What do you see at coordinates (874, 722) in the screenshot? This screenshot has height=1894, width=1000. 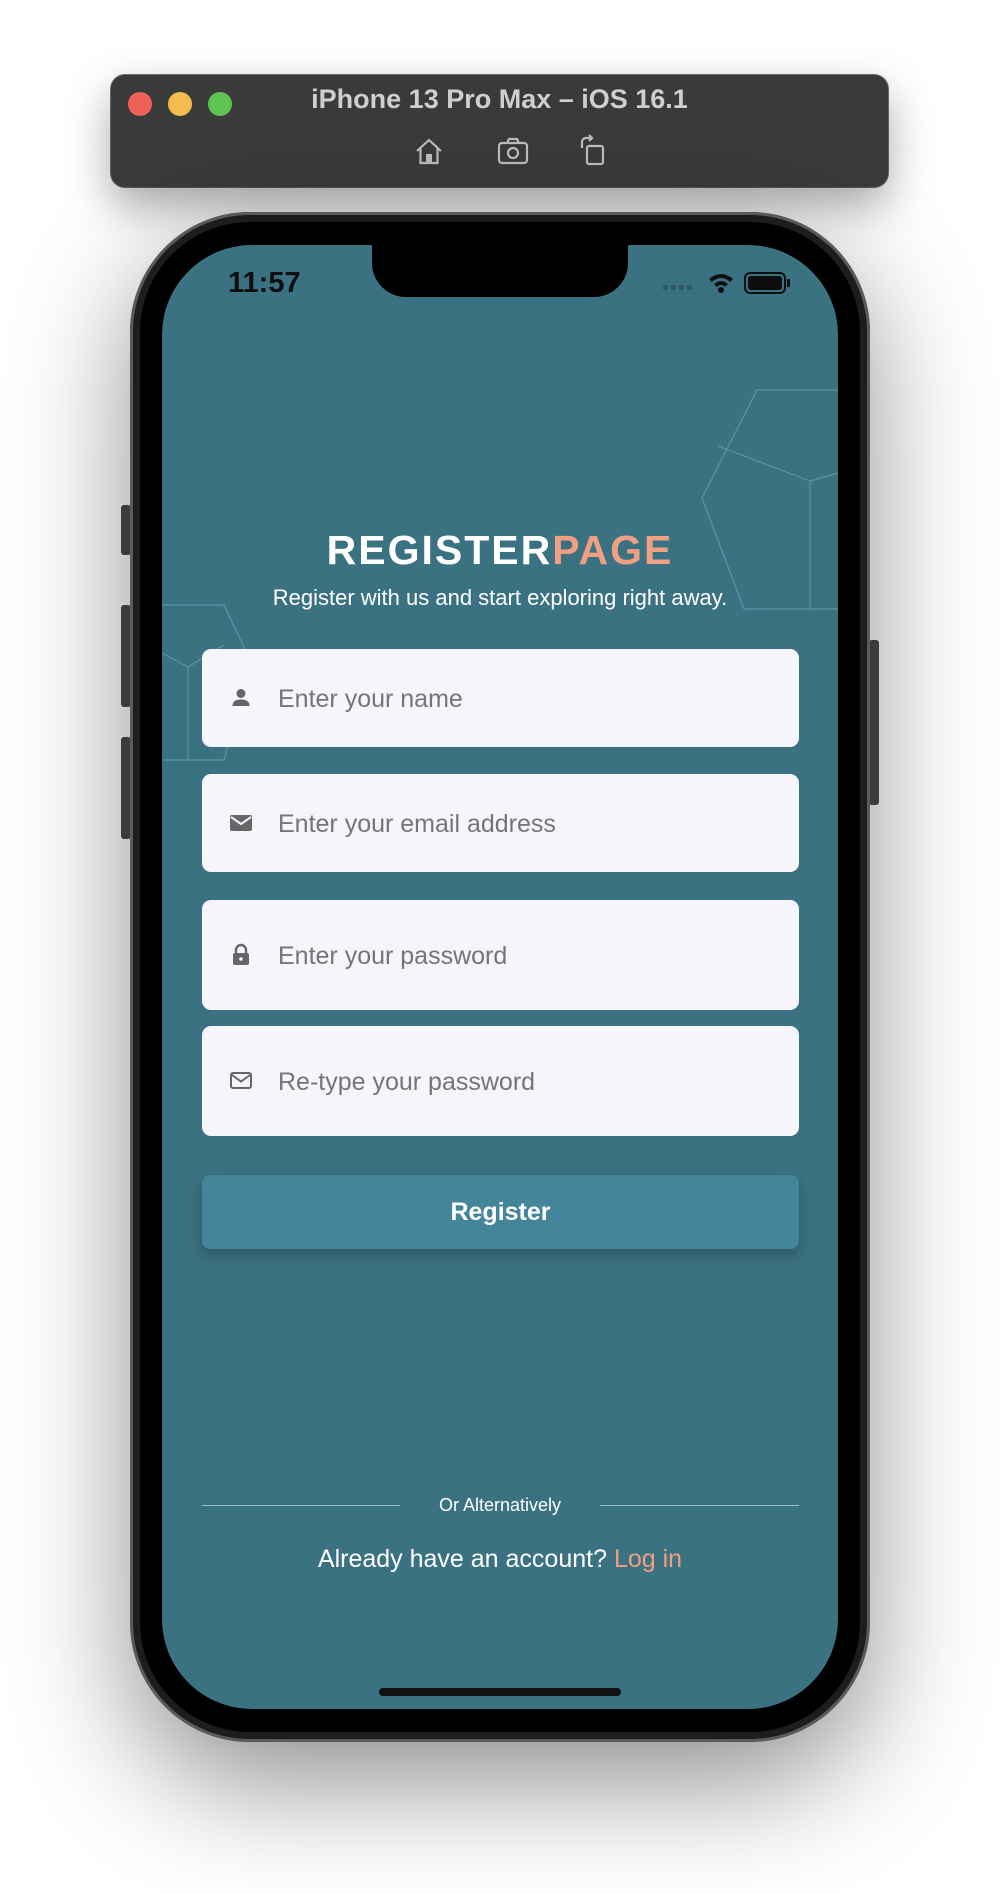 I see `side-button` at bounding box center [874, 722].